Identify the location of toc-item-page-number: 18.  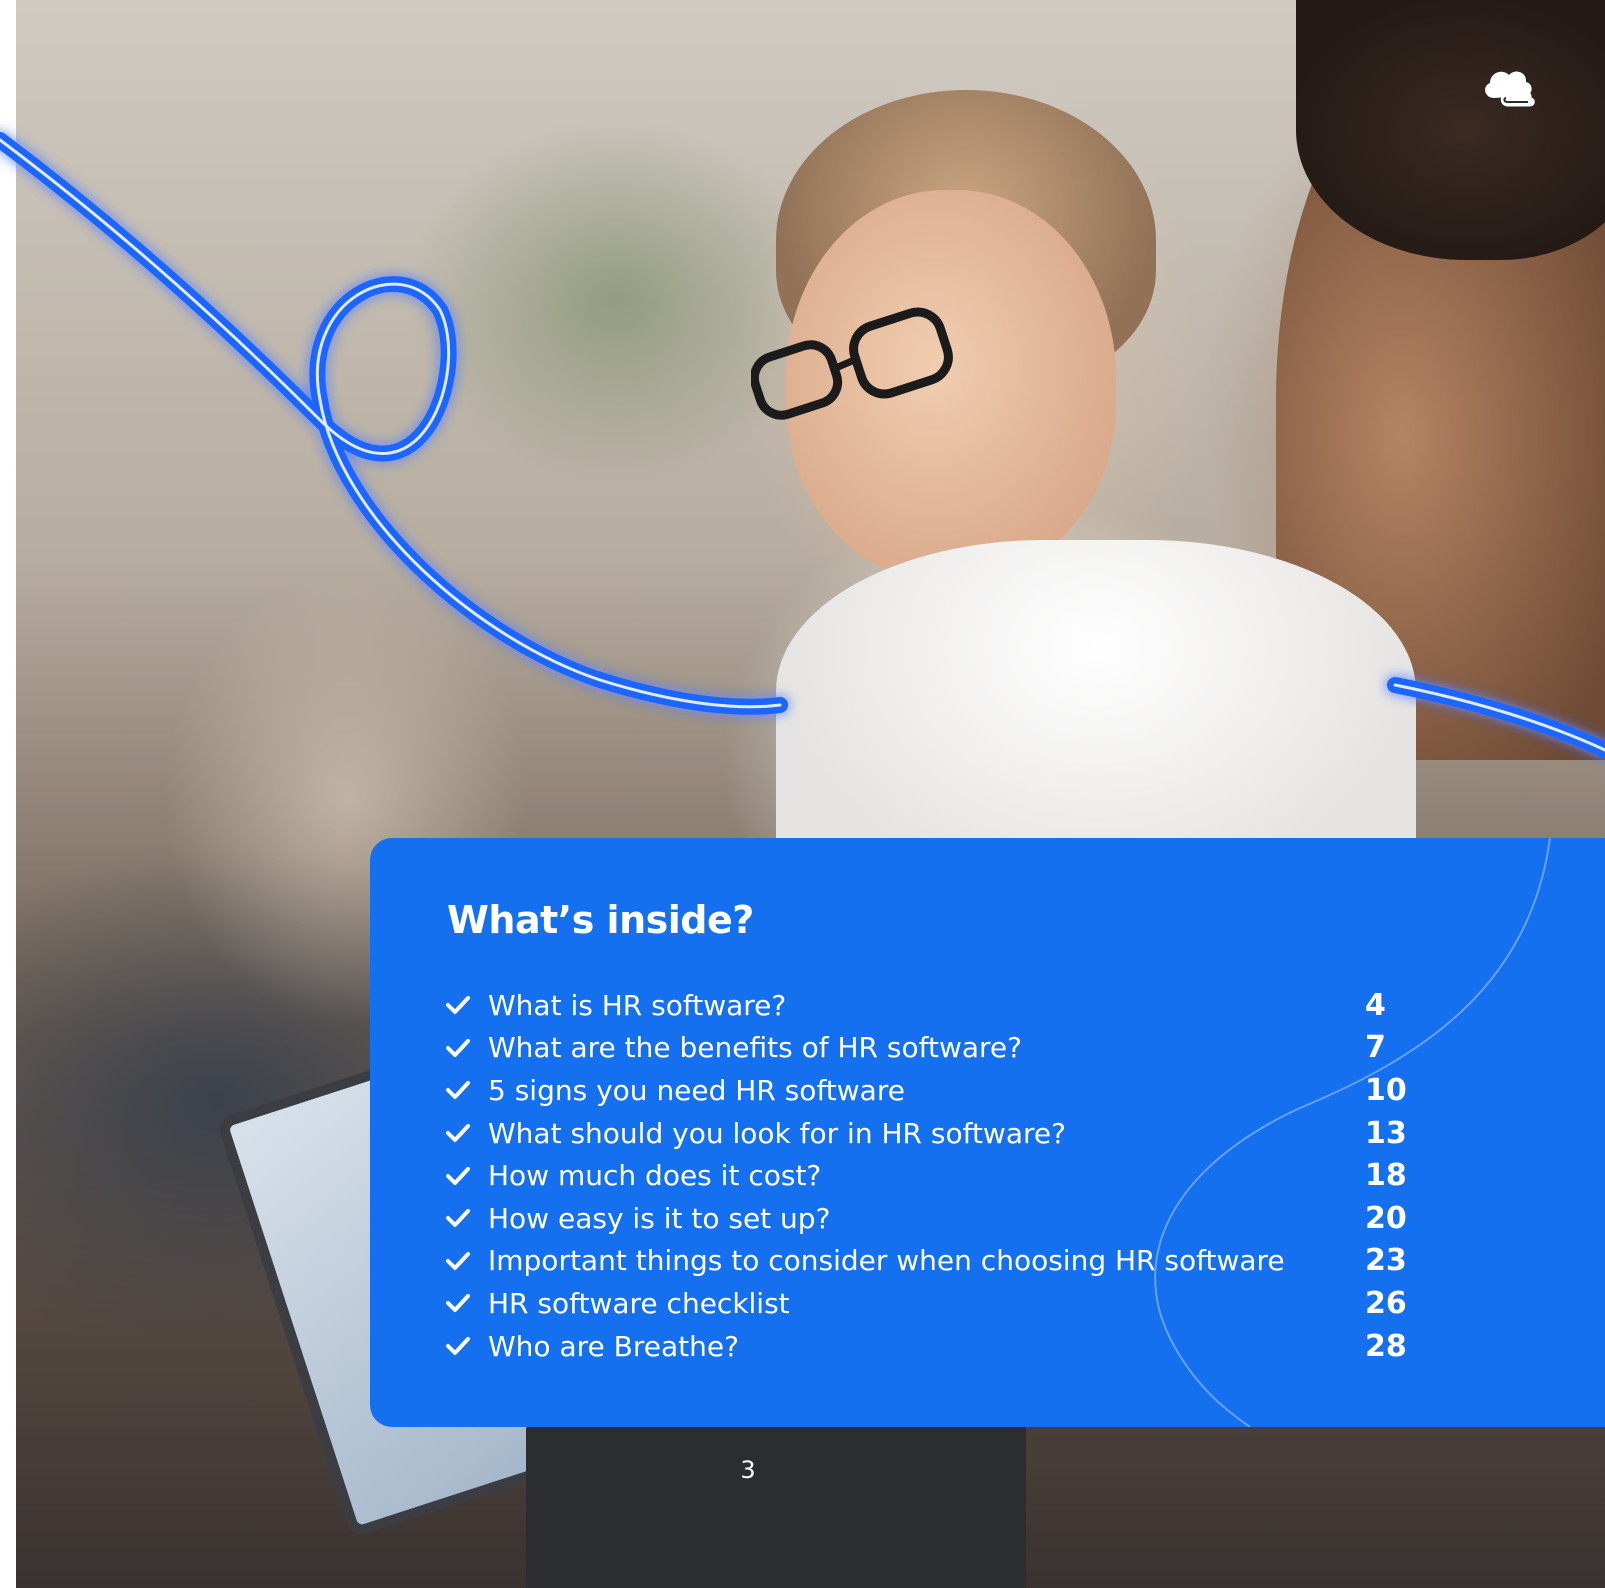
(1386, 1176).